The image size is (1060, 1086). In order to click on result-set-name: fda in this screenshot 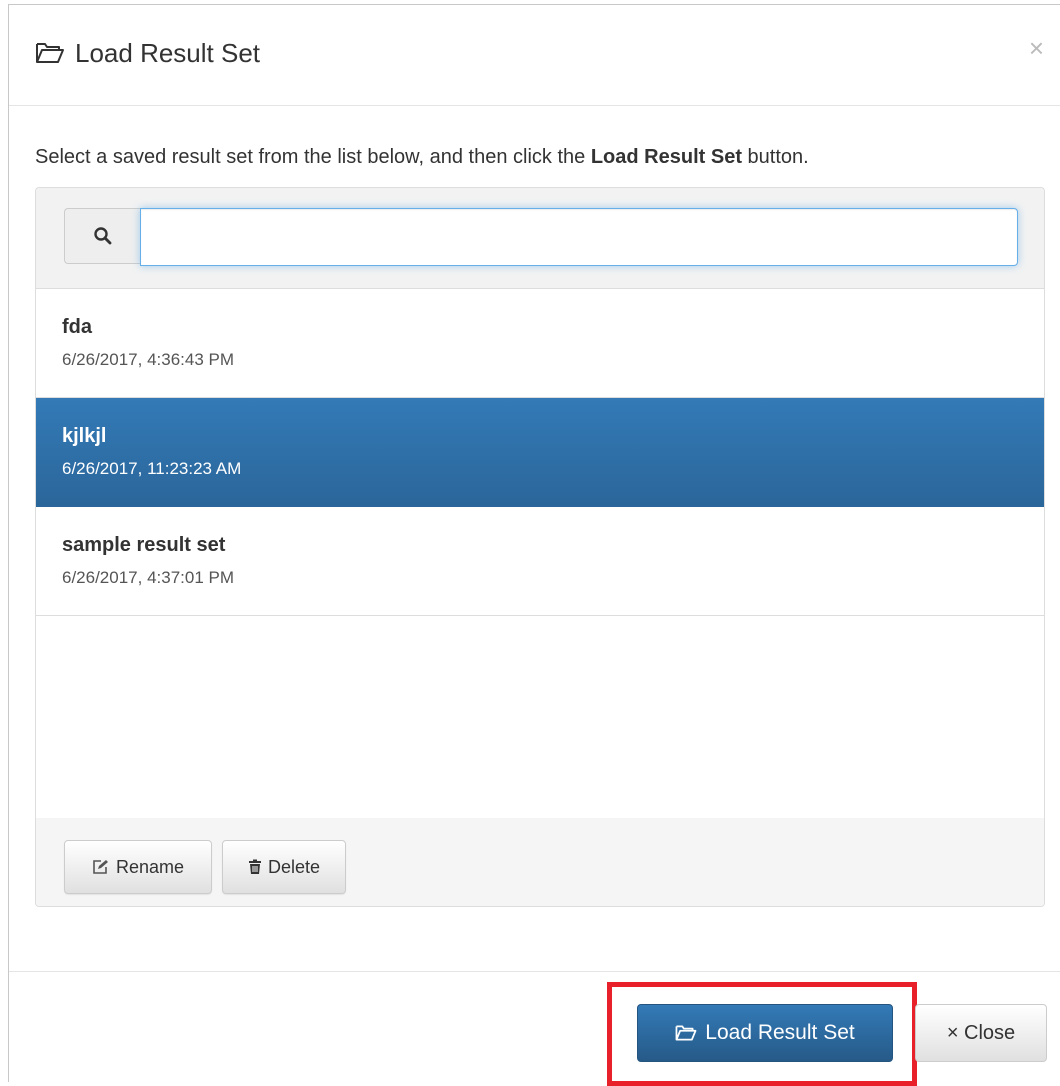, I will do `click(77, 327)`.